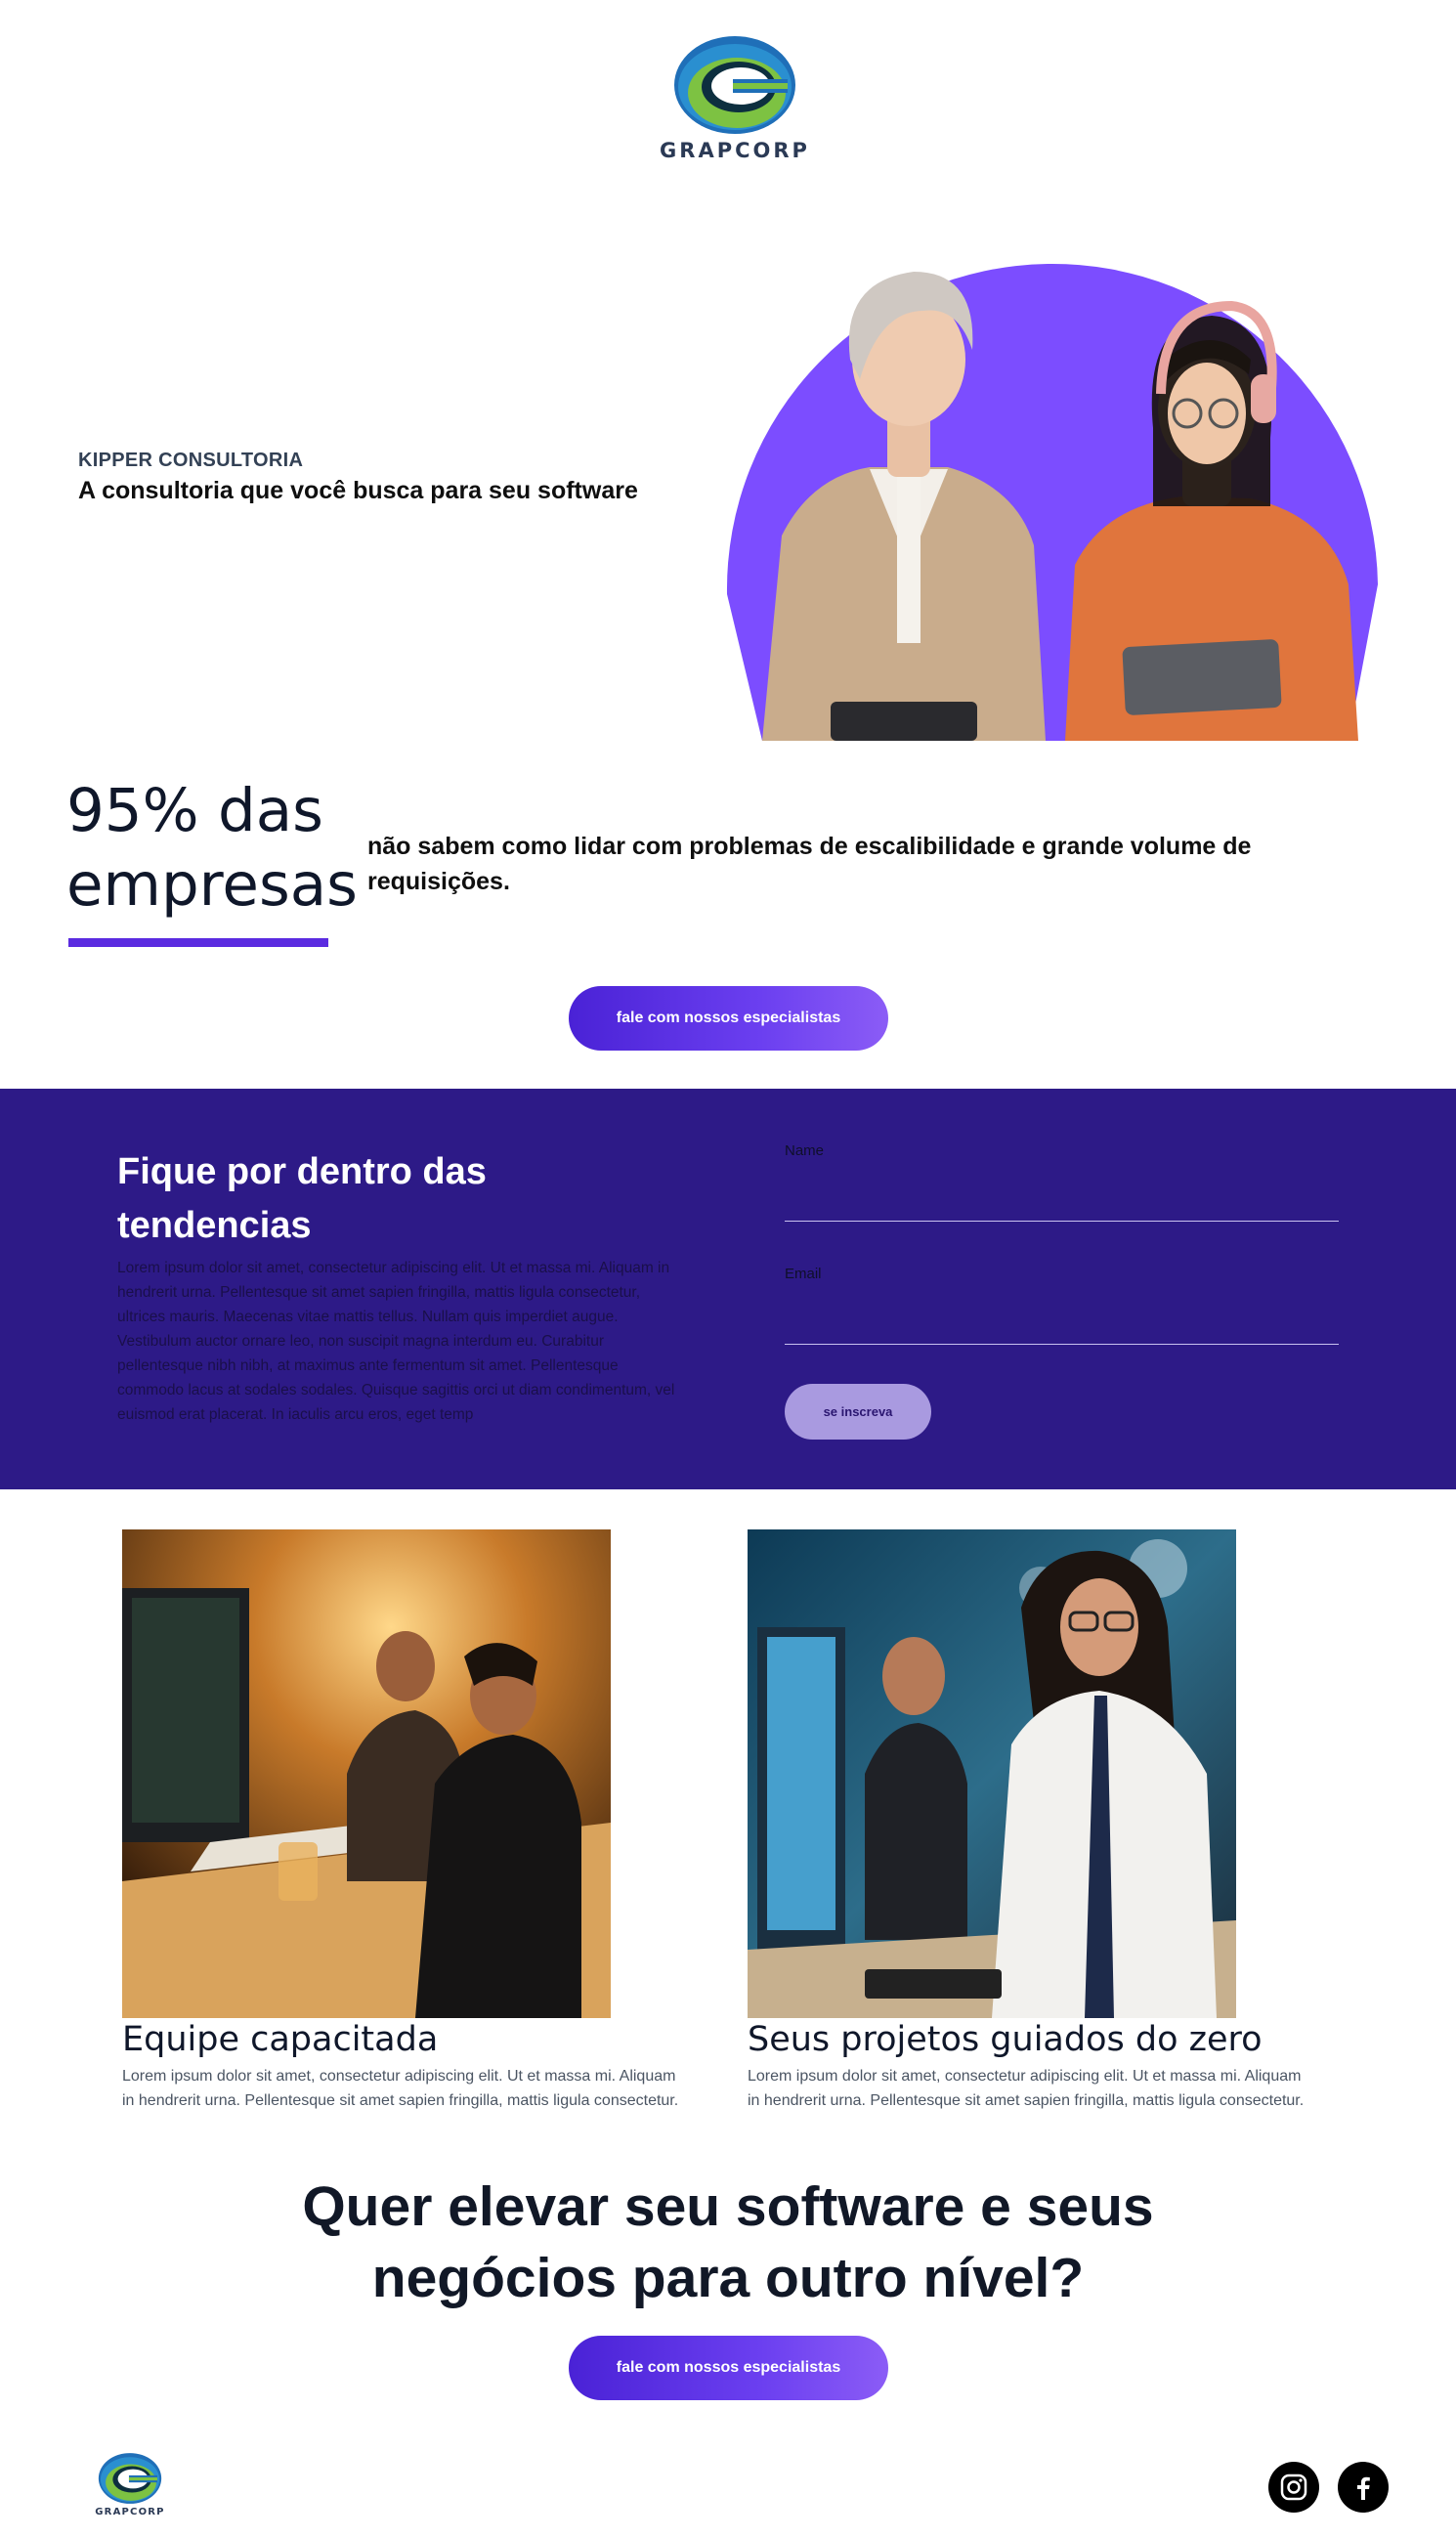  I want to click on cta-specialists-button-bottom: fale com nossos especialistas, so click(728, 2368).